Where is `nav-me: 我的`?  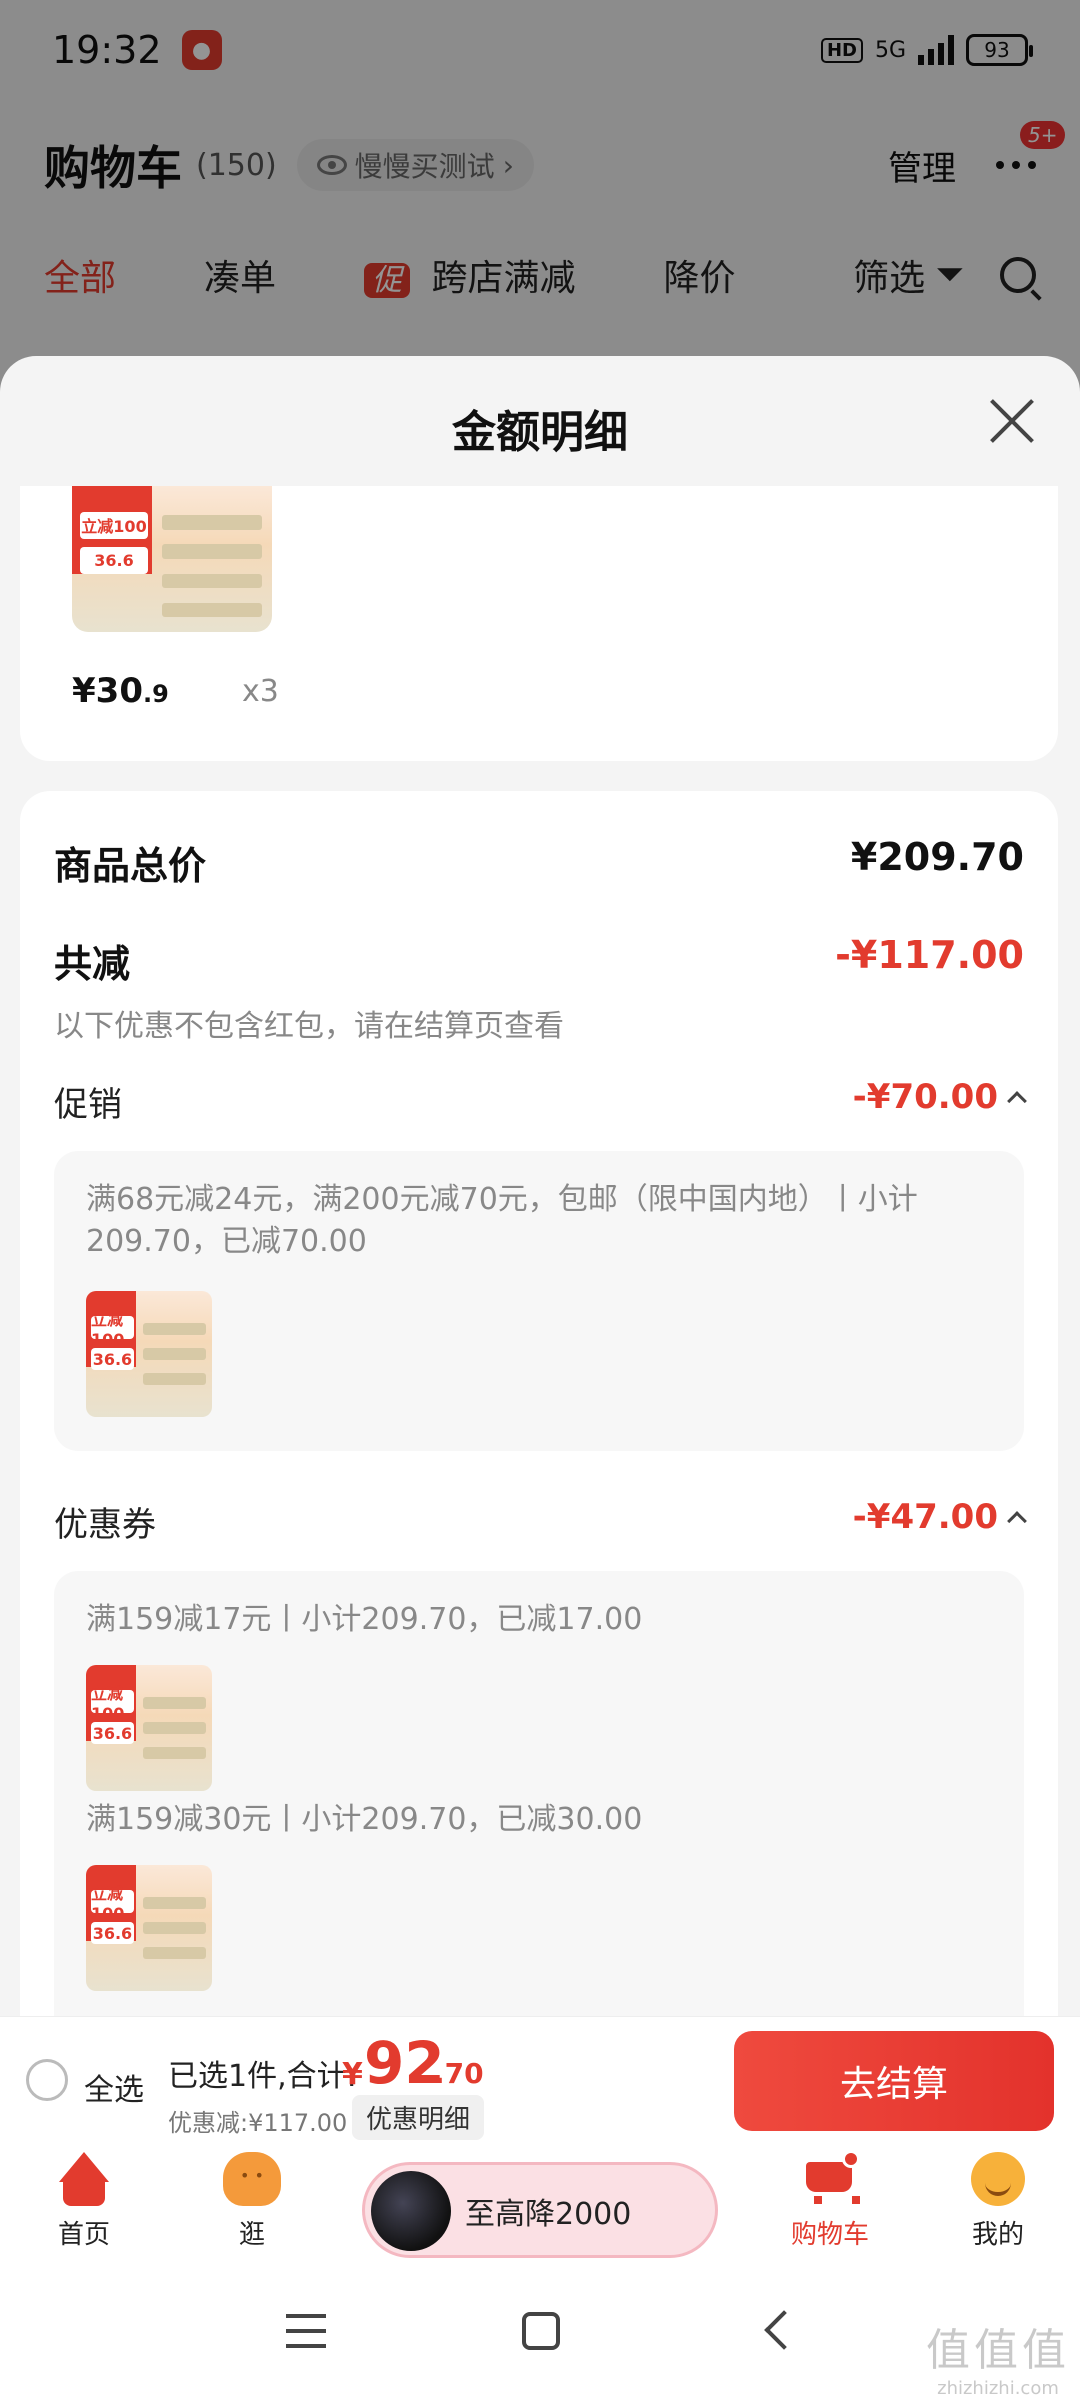
nav-me: 我的 is located at coordinates (998, 2201).